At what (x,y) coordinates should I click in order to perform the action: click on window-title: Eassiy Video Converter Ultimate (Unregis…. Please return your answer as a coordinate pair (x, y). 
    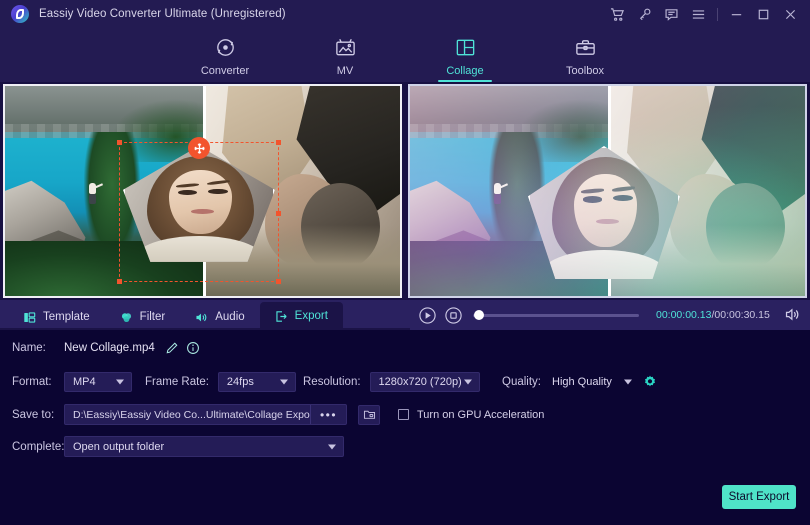
    Looking at the image, I should click on (162, 14).